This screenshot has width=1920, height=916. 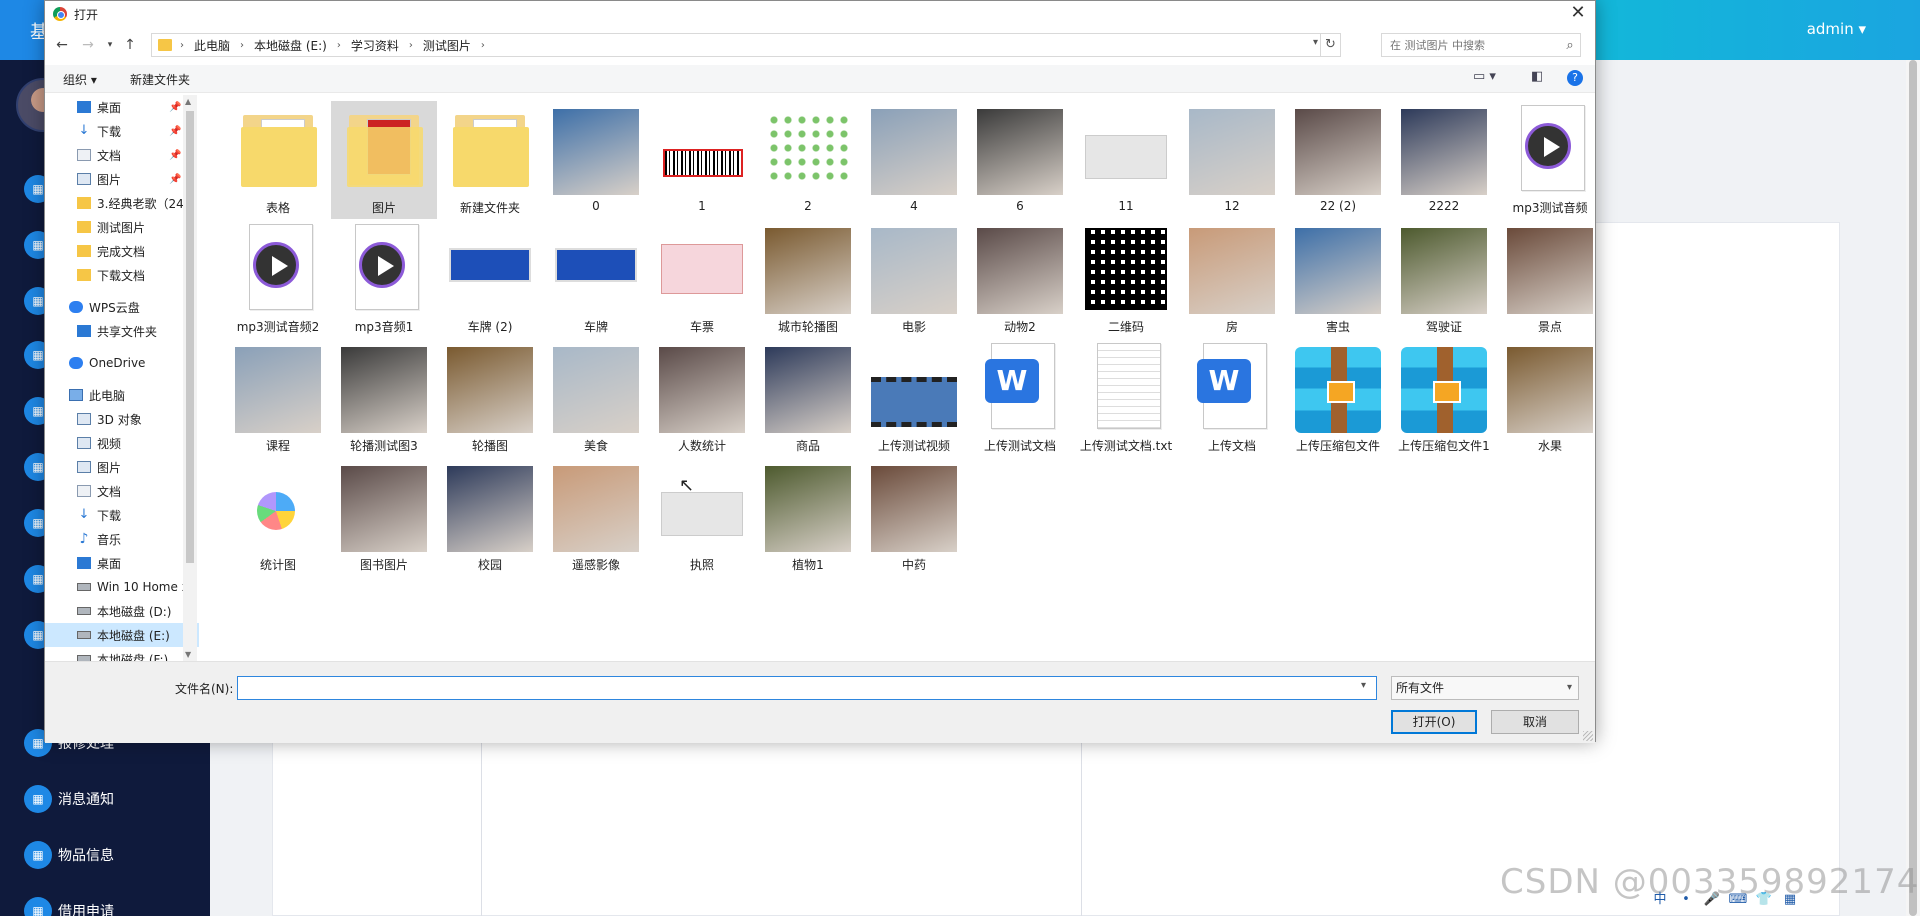 I want to click on file-tile: 4, so click(x=914, y=160).